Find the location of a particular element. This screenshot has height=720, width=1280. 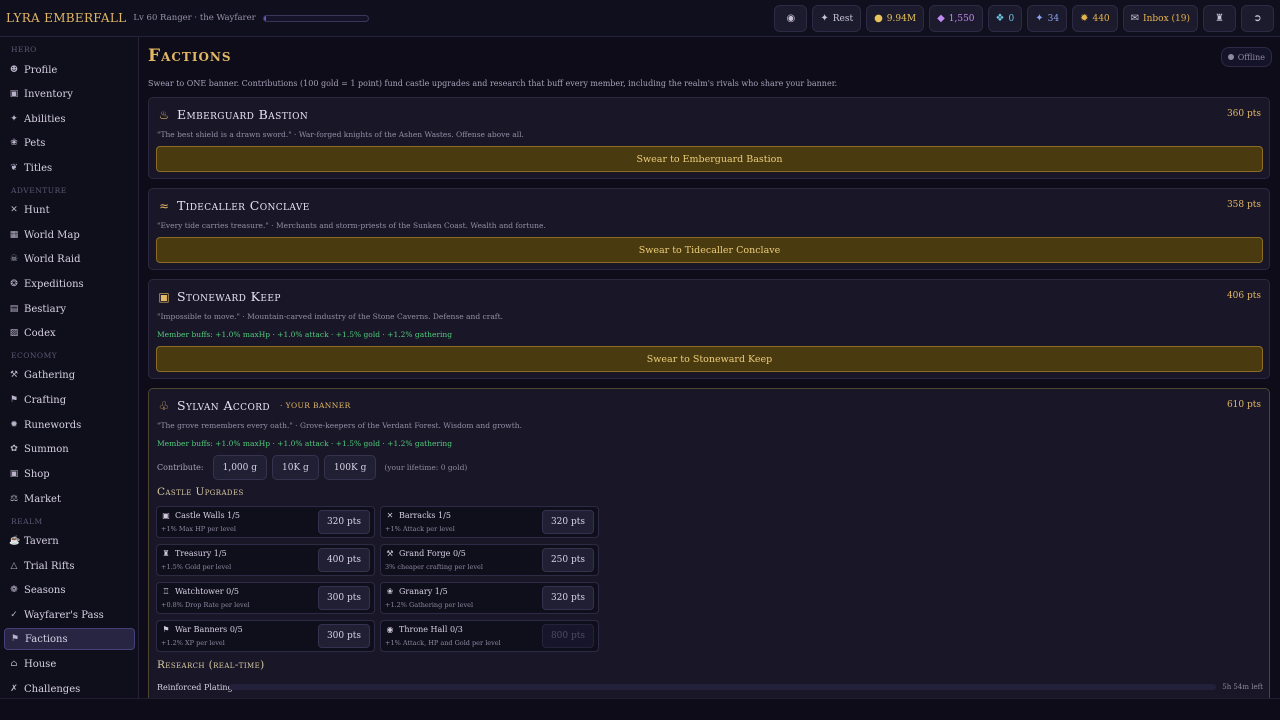

banner-icon: ⚑ is located at coordinates (166, 629).